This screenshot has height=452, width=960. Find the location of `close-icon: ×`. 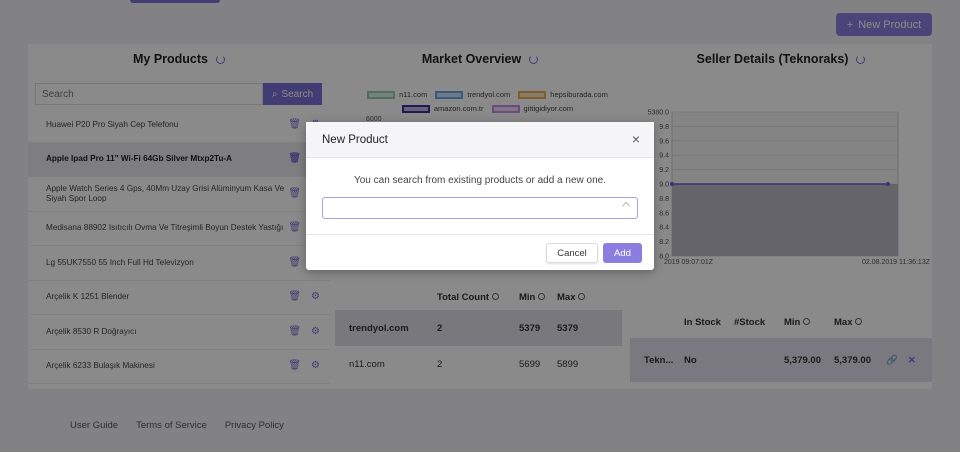

close-icon: × is located at coordinates (636, 139).